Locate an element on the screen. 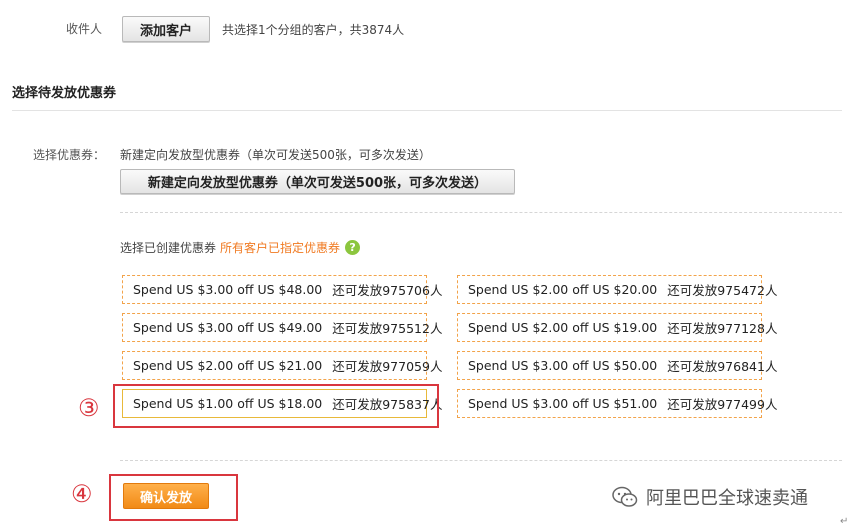 This screenshot has height=532, width=858. coupon-option: Spend US $2.00 off US $19.00 还可发放977128人 is located at coordinates (617, 327).